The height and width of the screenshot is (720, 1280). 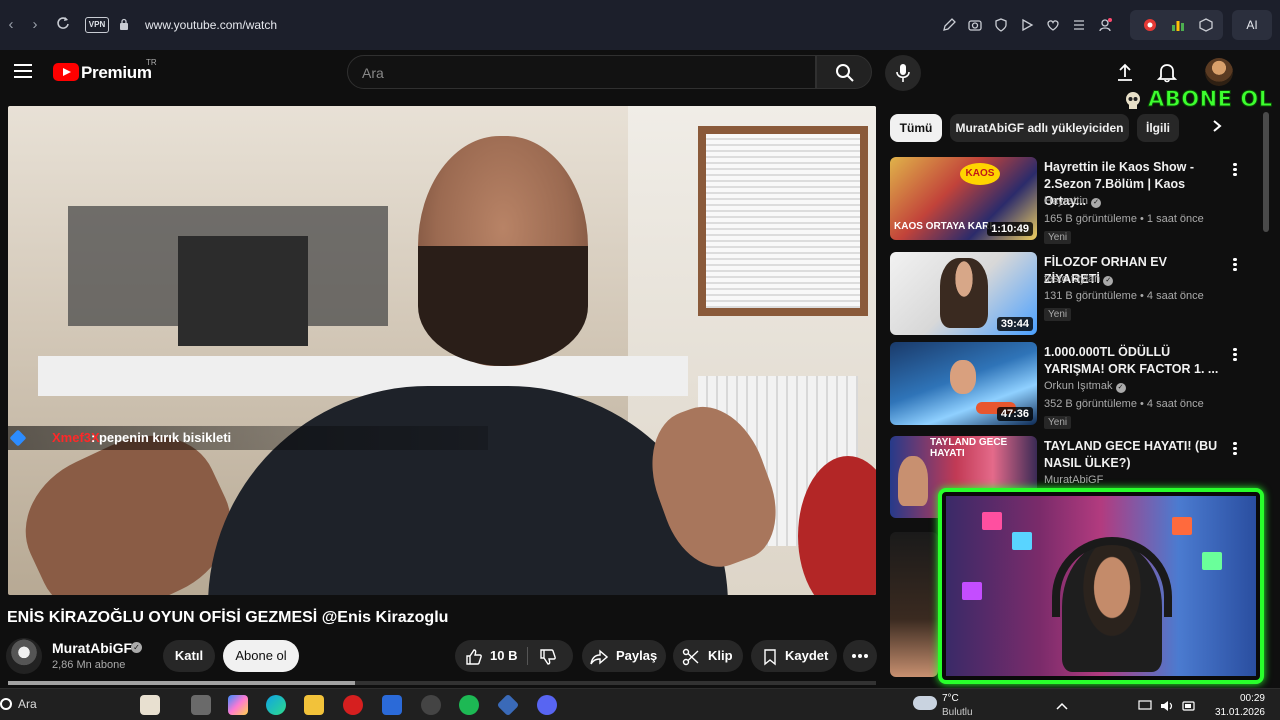 What do you see at coordinates (1167, 706) in the screenshot?
I see `volume-icon` at bounding box center [1167, 706].